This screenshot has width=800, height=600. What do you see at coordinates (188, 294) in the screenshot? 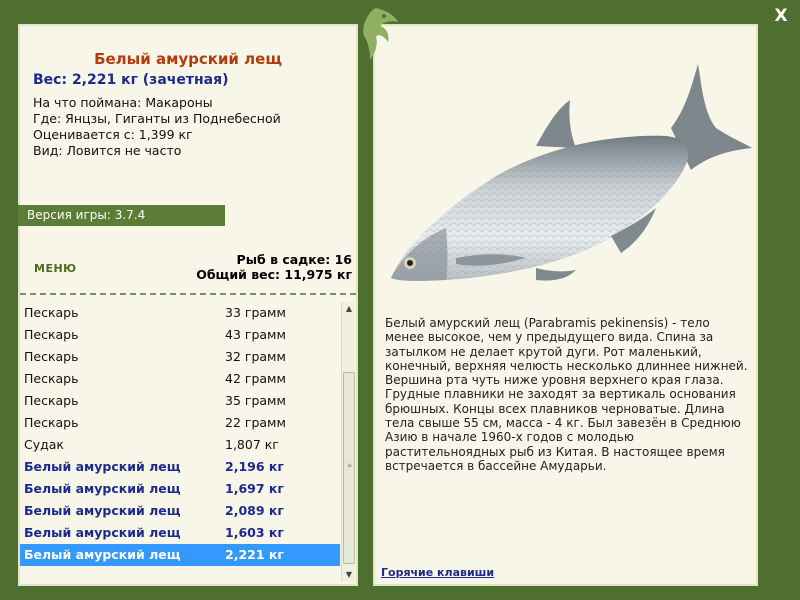
I see `divider` at bounding box center [188, 294].